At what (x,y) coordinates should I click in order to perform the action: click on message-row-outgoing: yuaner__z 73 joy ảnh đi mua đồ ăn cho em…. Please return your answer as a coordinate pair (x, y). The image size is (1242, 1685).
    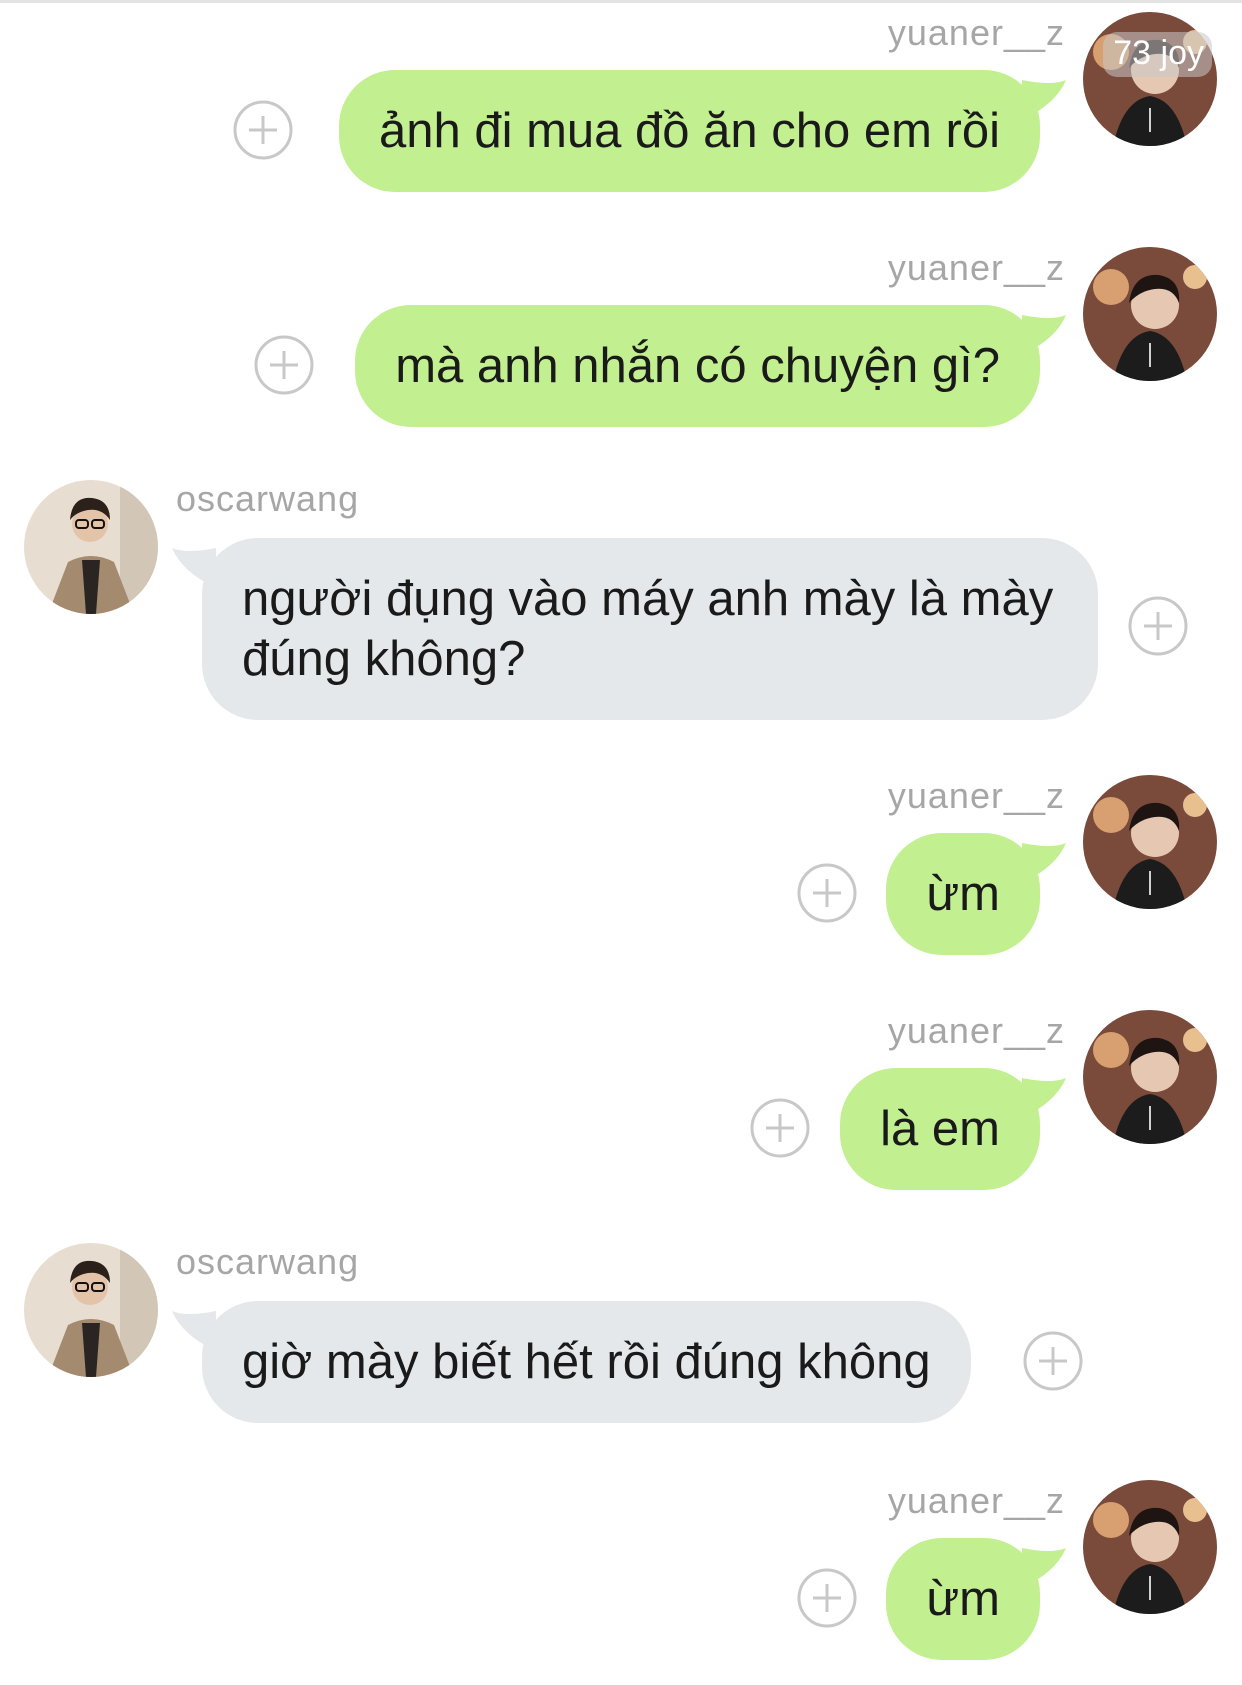
    Looking at the image, I should click on (621, 110).